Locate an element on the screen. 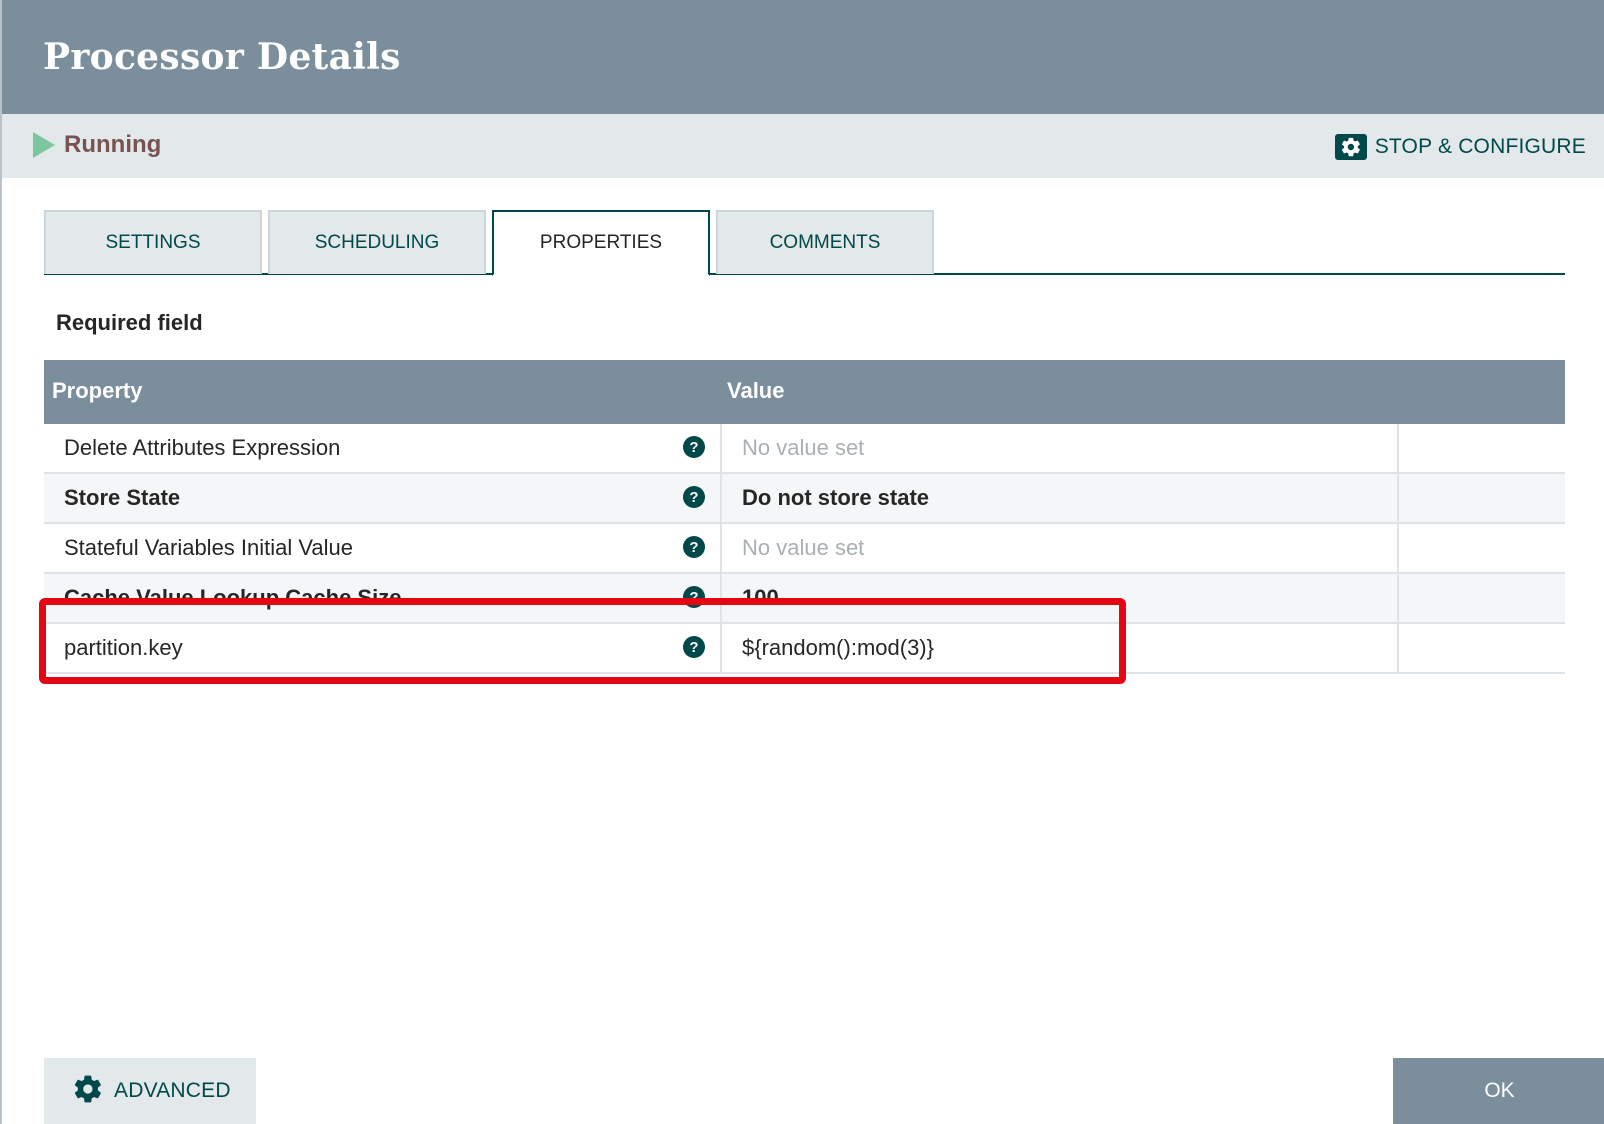 The image size is (1604, 1124). ok-button: OK is located at coordinates (1498, 1091).